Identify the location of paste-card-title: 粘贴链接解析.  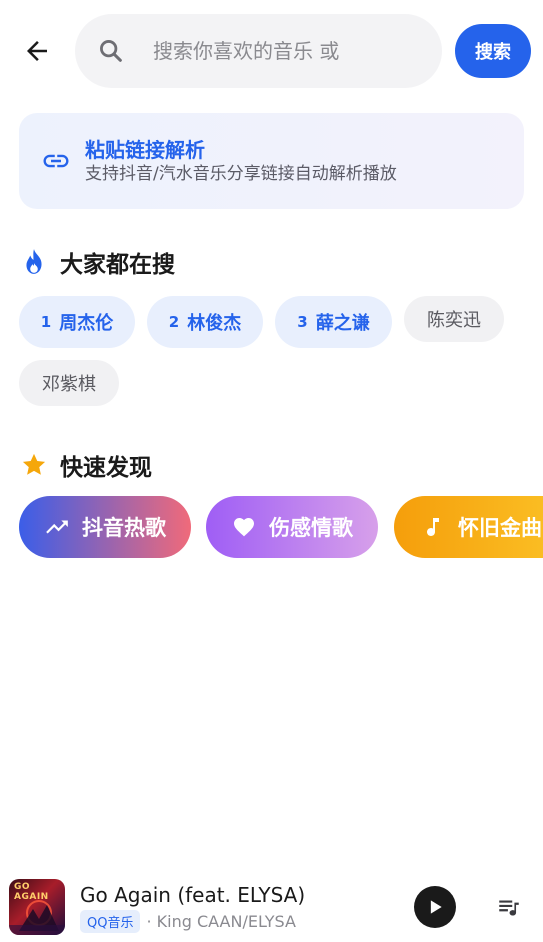
(145, 150).